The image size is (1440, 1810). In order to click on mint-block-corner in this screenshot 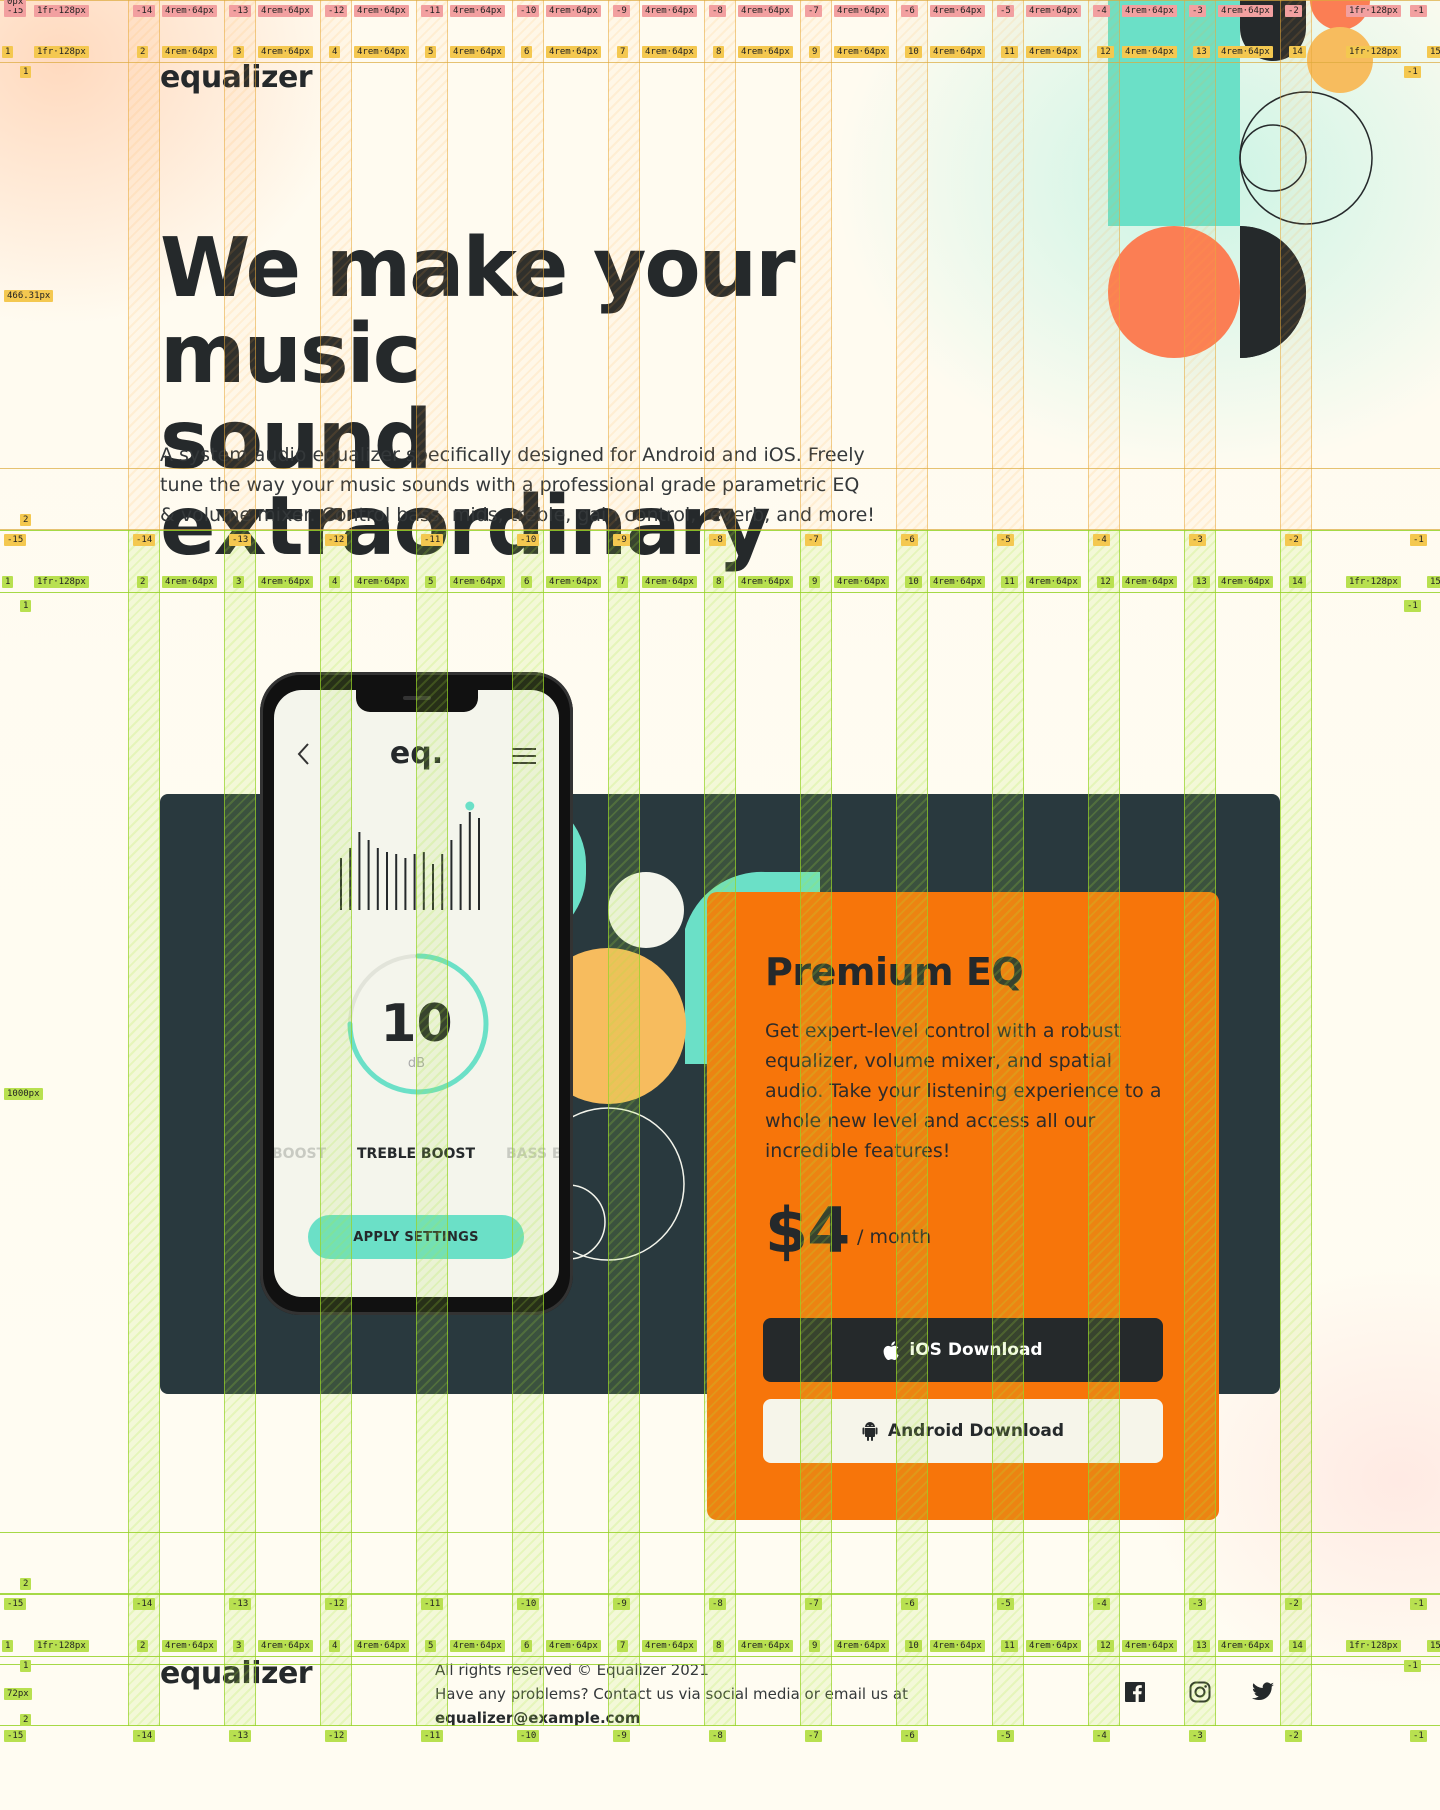, I will do `click(1174, 113)`.